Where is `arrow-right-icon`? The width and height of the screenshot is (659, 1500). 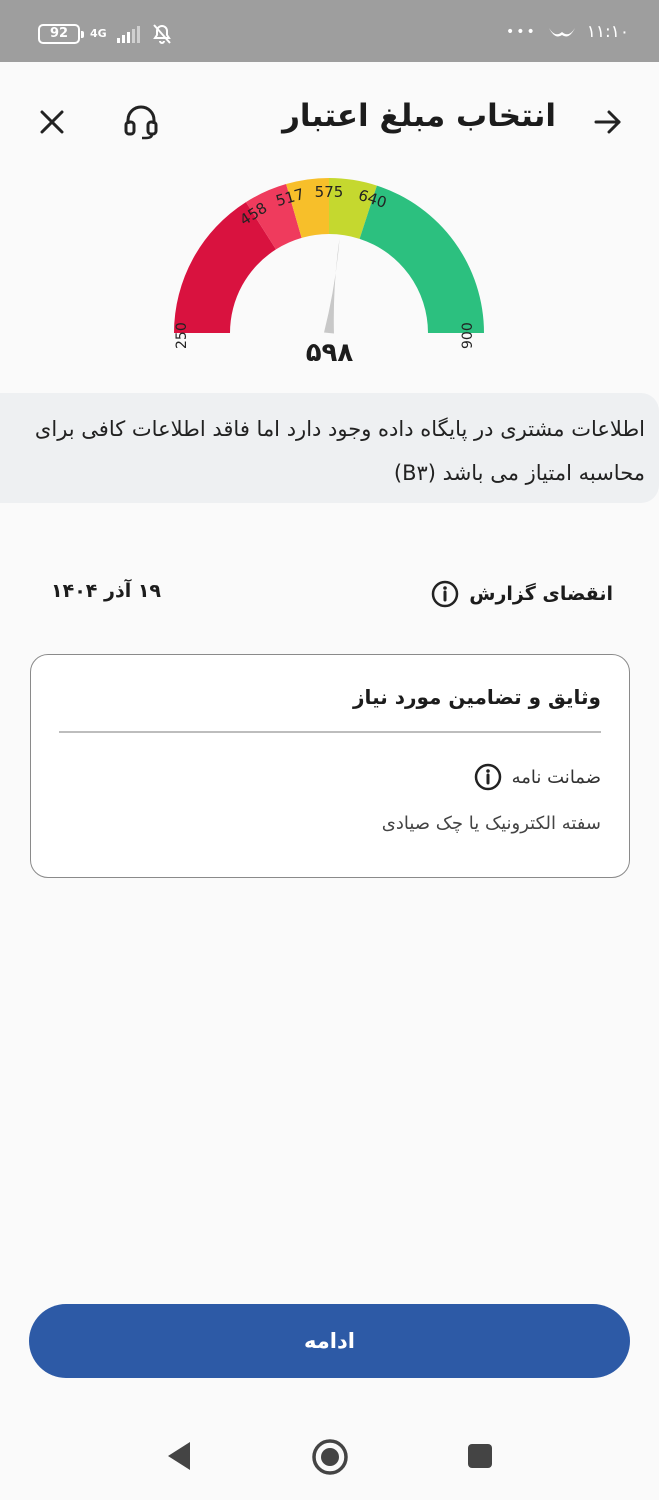
arrow-right-icon is located at coordinates (607, 122).